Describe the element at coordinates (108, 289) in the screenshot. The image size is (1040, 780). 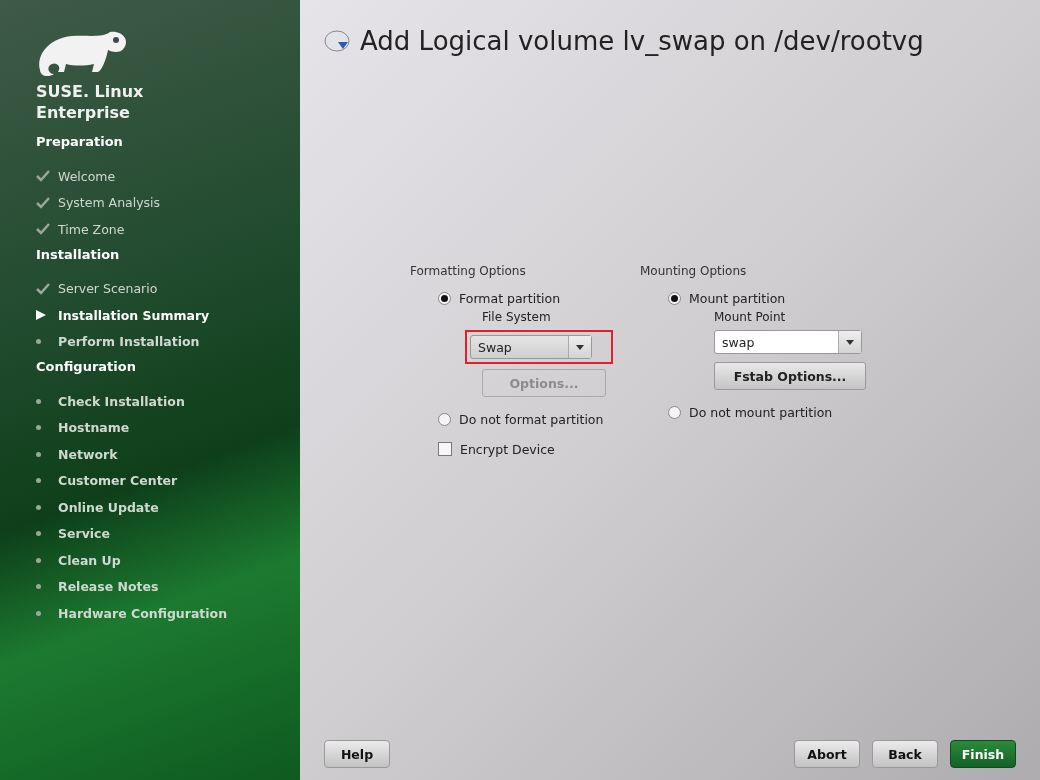
I see `step-label: Server Scenario` at that location.